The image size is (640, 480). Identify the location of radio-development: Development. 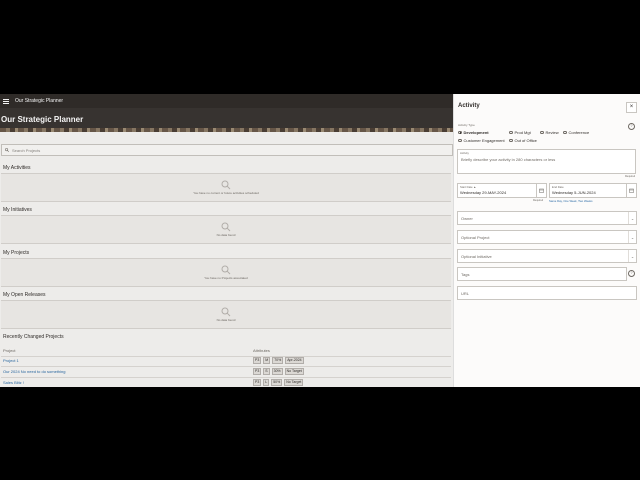
(473, 132).